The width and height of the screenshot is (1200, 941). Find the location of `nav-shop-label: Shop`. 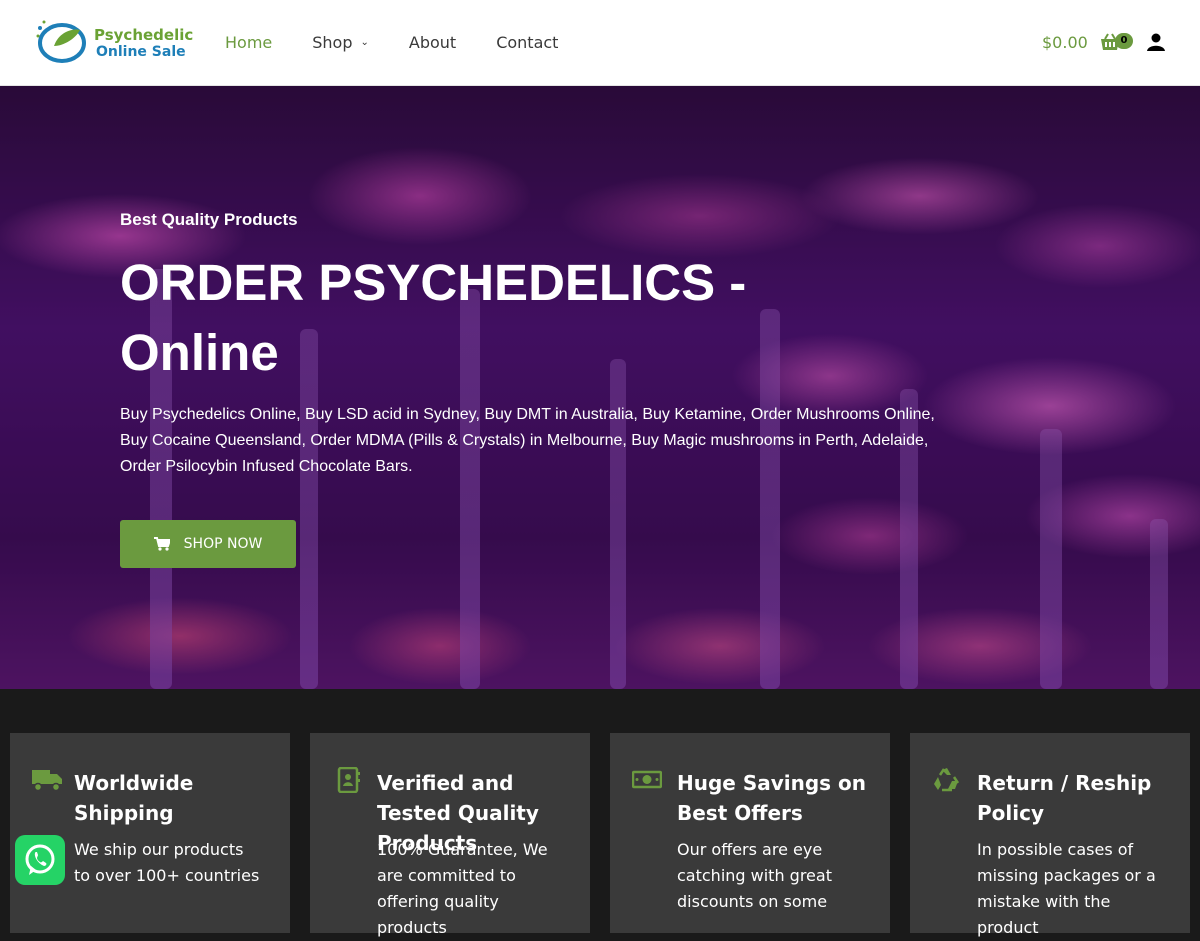

nav-shop-label: Shop is located at coordinates (332, 42).